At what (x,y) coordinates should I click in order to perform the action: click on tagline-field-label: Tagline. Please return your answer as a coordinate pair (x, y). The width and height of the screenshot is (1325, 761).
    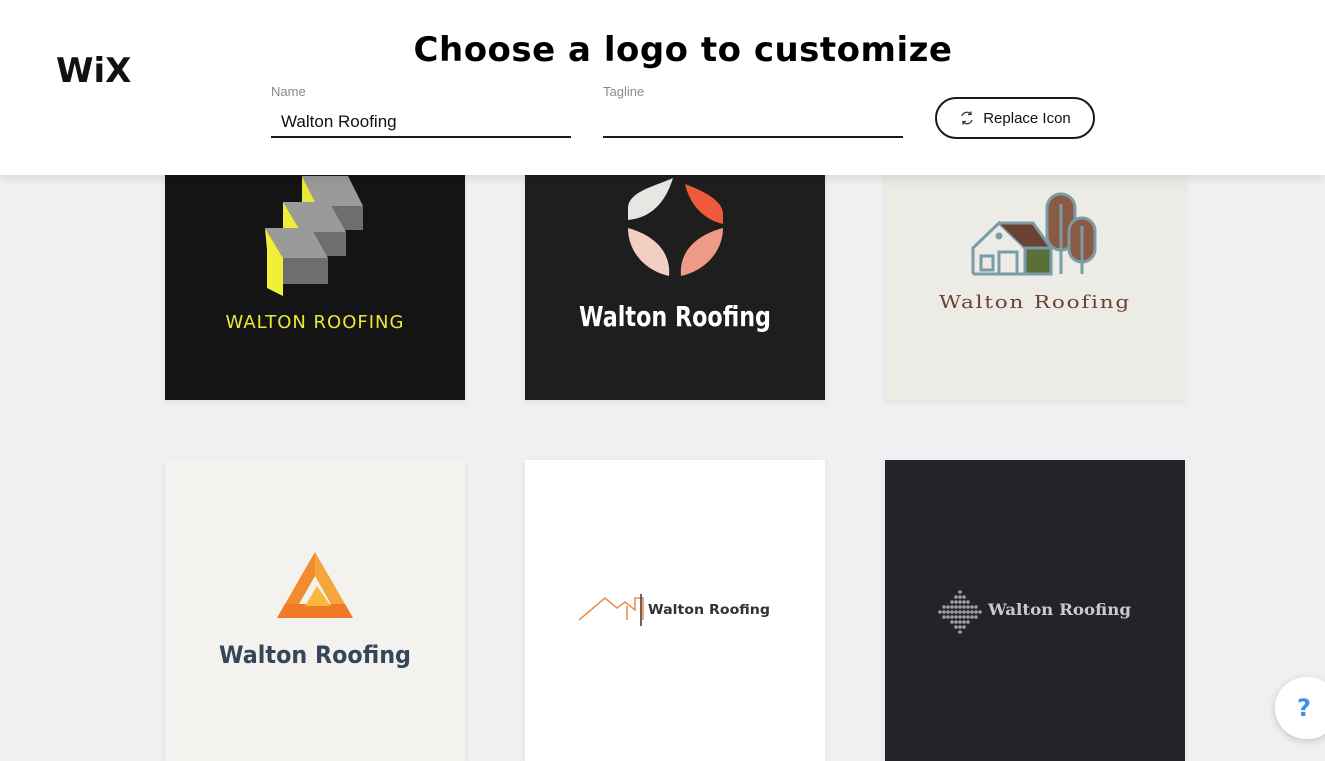
    Looking at the image, I should click on (624, 91).